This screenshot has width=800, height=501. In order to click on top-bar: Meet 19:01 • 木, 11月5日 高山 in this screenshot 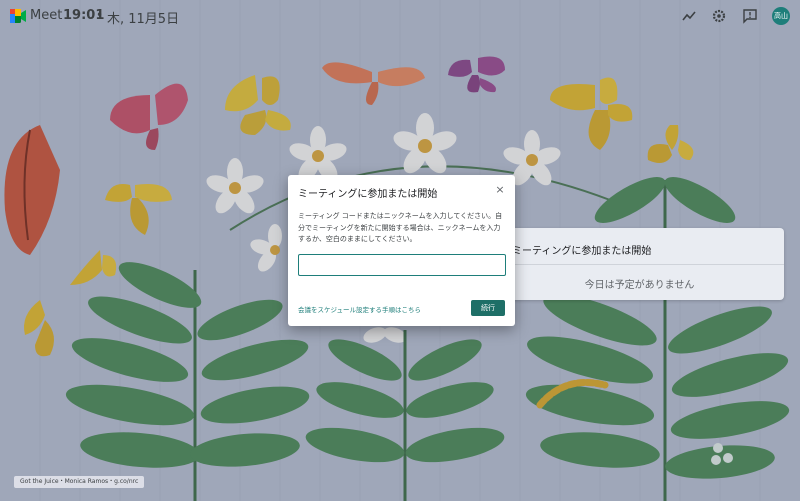, I will do `click(400, 17)`.